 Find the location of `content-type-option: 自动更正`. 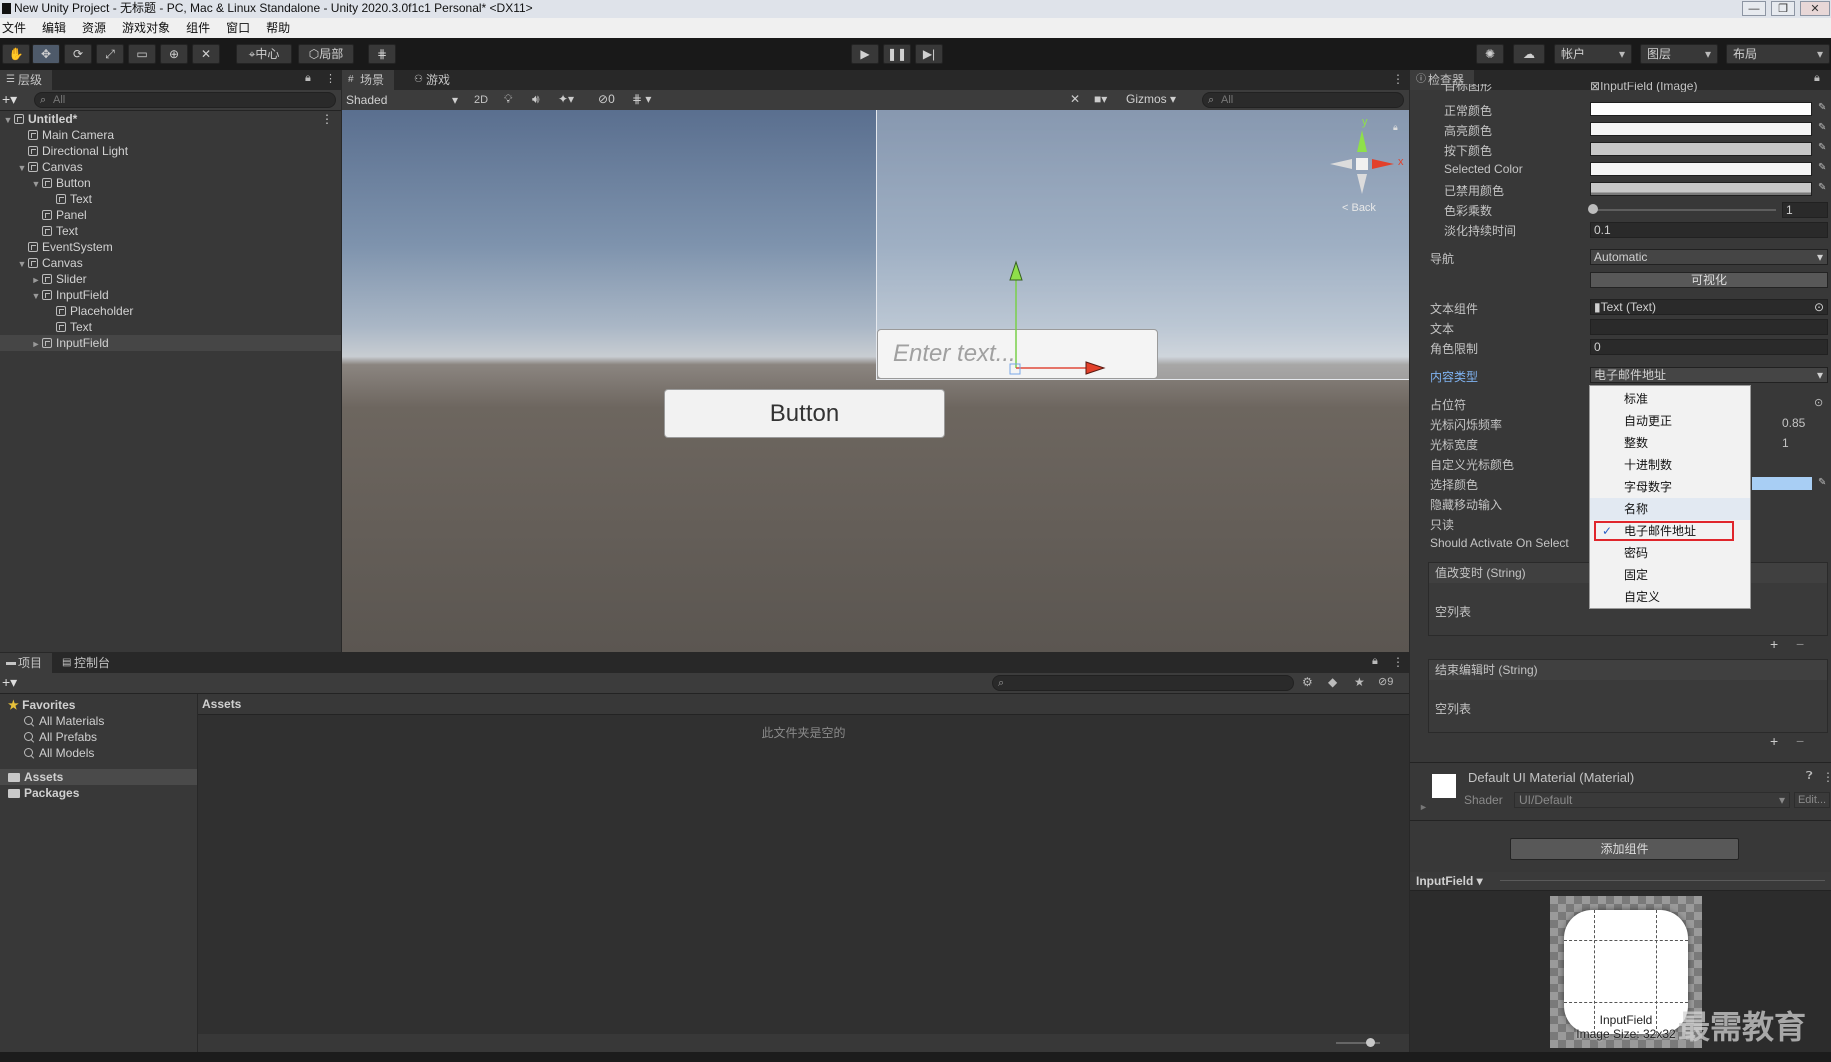

content-type-option: 自动更正 is located at coordinates (1670, 421).